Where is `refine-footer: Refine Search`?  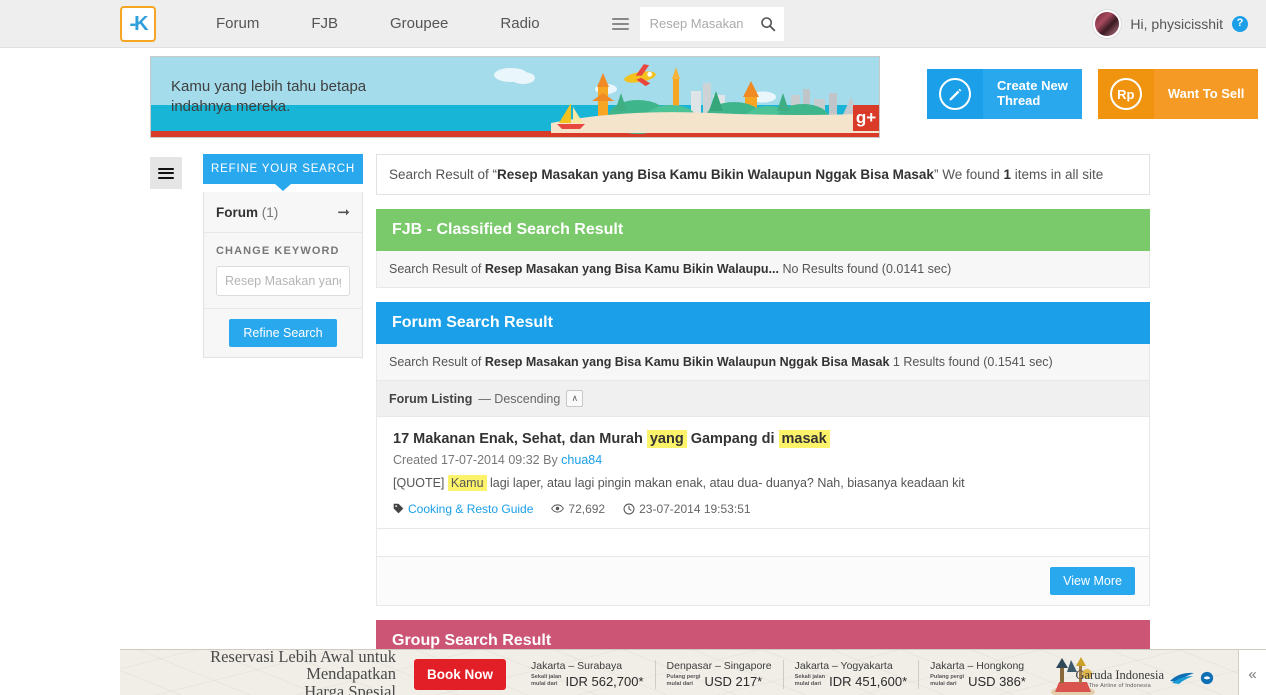
refine-footer: Refine Search is located at coordinates (283, 333).